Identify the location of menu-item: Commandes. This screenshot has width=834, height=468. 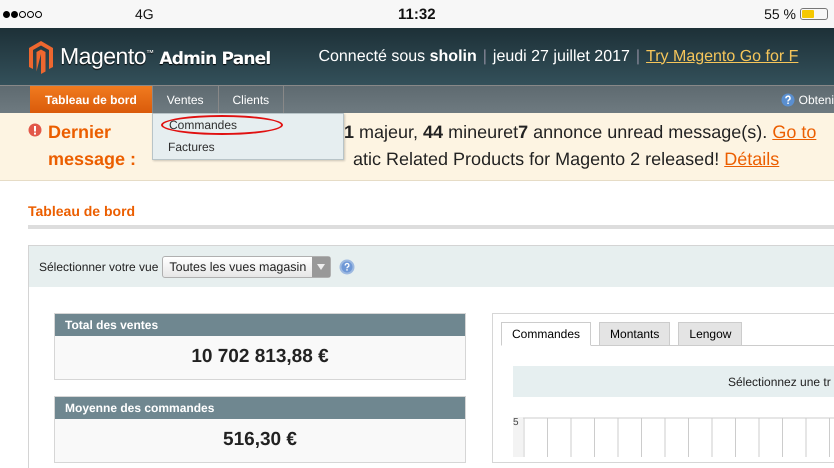
(222, 125).